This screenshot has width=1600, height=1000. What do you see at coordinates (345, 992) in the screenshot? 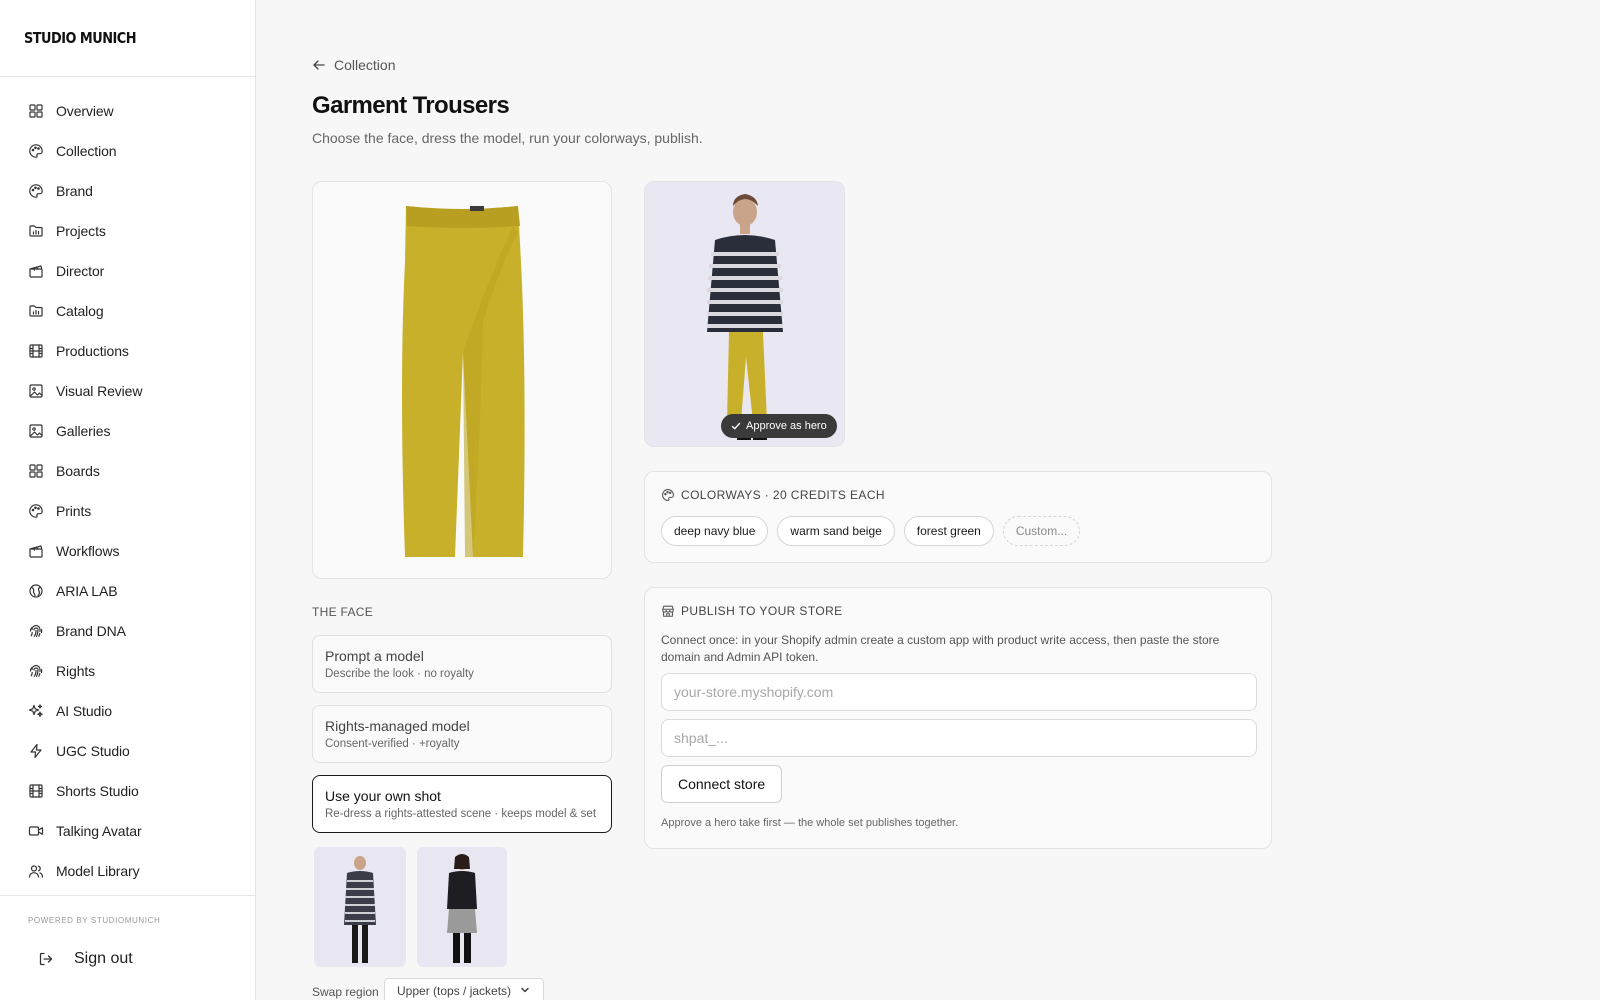
I see `swap-region-label: Swap region` at bounding box center [345, 992].